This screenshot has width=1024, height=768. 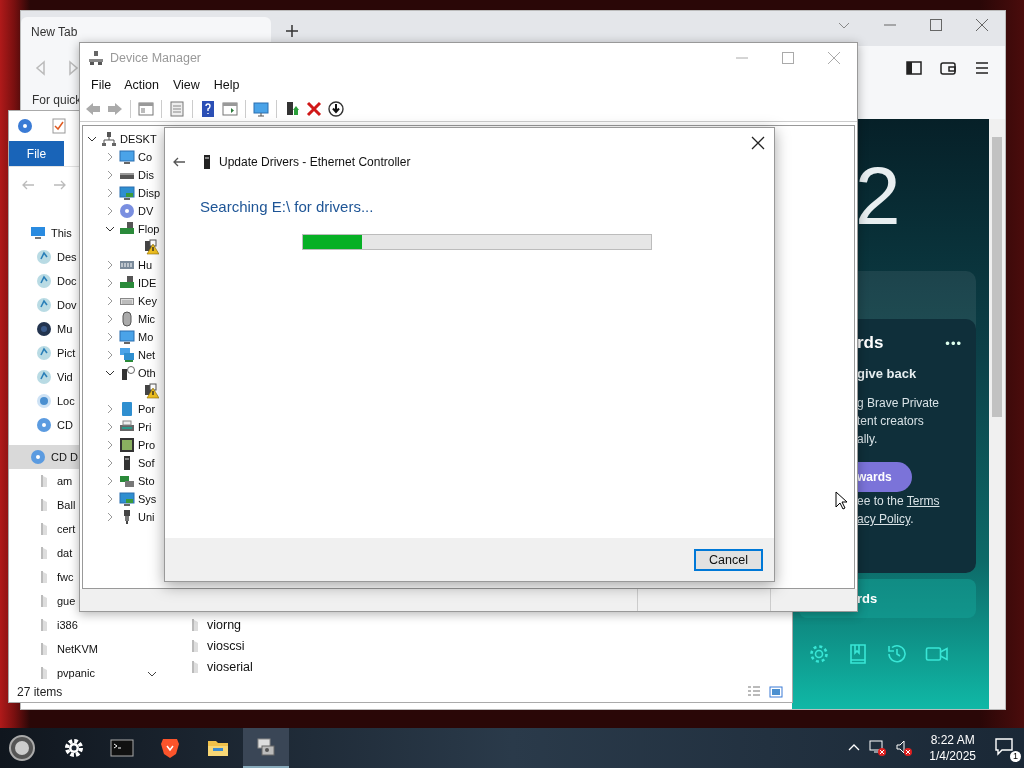 What do you see at coordinates (149, 193) in the screenshot?
I see `tree-item: Disp` at bounding box center [149, 193].